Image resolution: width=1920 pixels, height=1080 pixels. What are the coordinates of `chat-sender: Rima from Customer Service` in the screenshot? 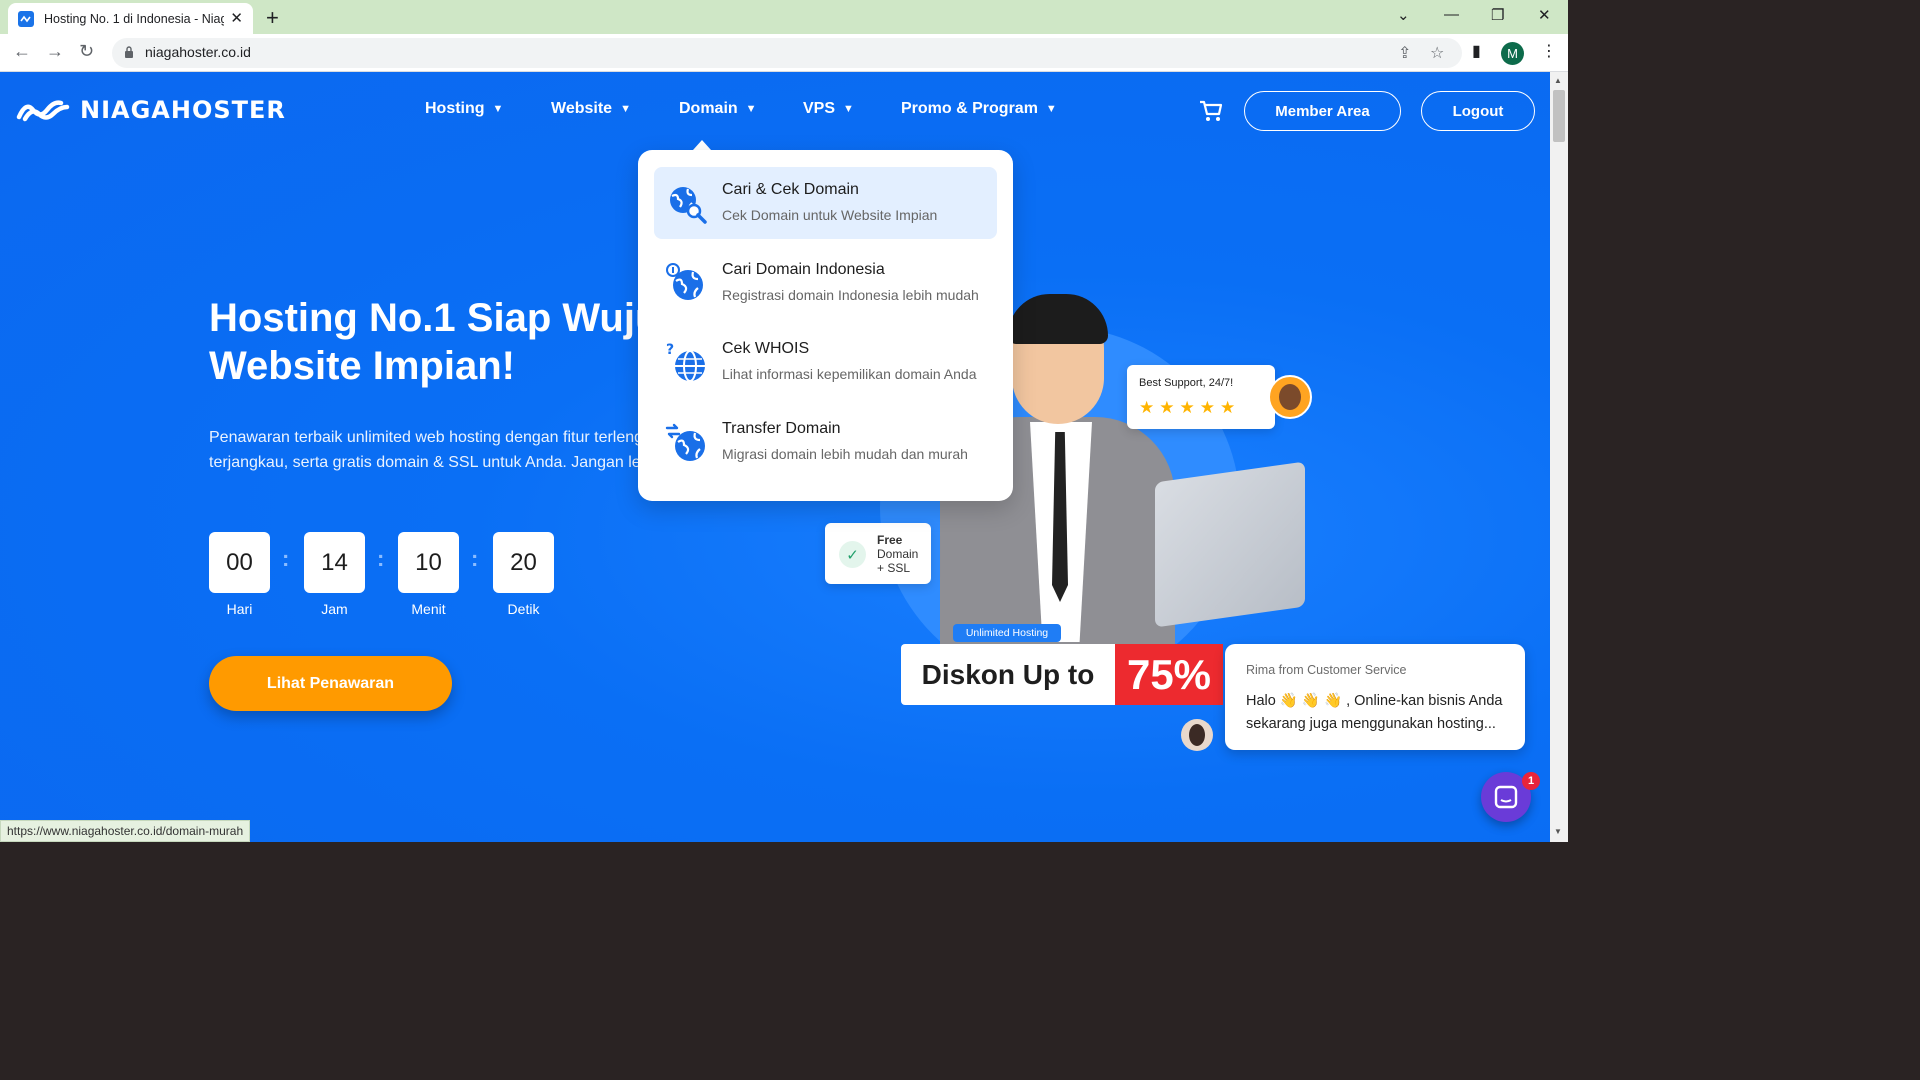 It's located at (1326, 670).